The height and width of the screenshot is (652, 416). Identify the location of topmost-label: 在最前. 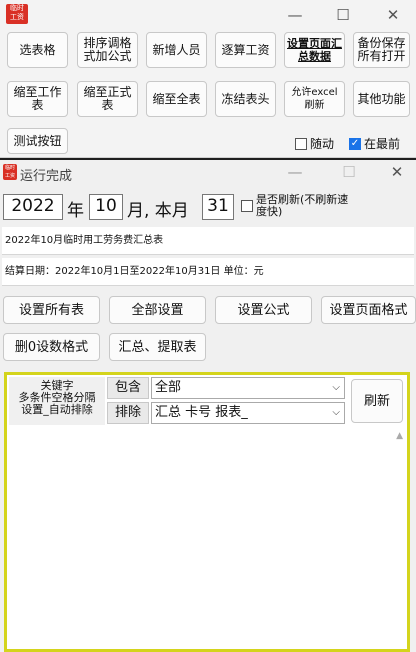
(382, 144).